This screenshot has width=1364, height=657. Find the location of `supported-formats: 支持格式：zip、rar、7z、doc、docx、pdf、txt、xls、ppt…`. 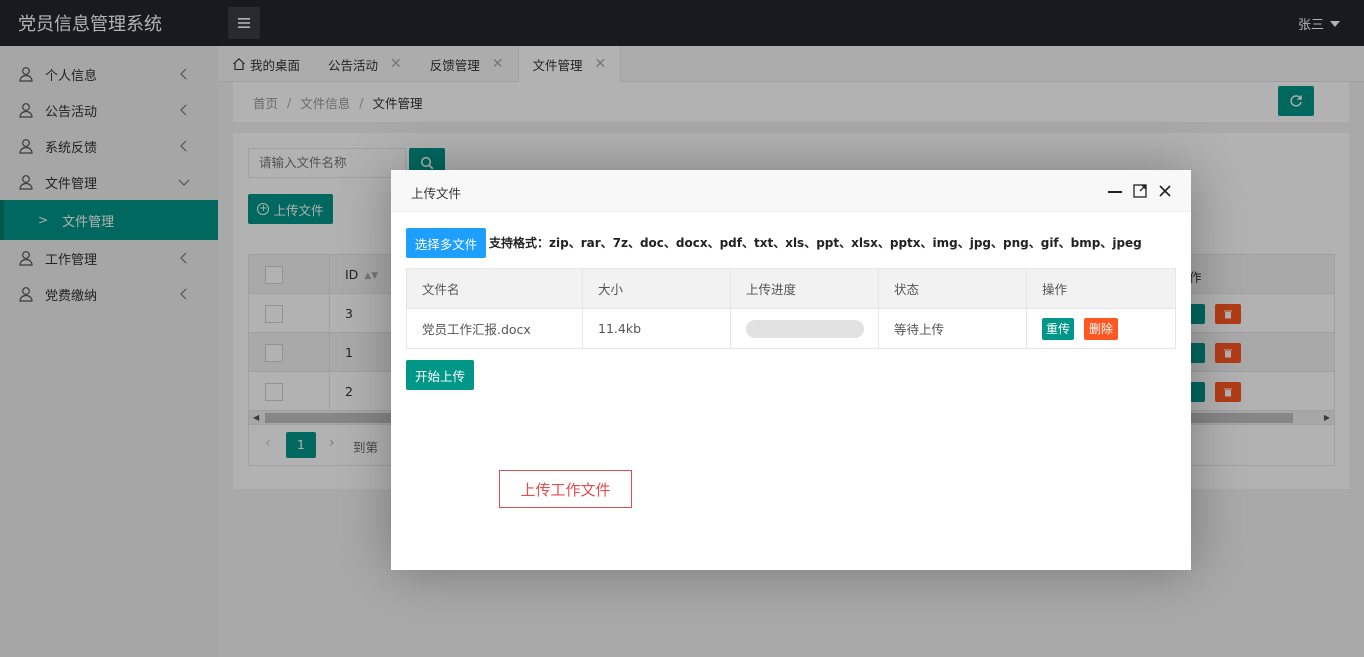

supported-formats: 支持格式：zip、rar、7z、doc、docx、pdf、txt、xls、ppt… is located at coordinates (815, 243).